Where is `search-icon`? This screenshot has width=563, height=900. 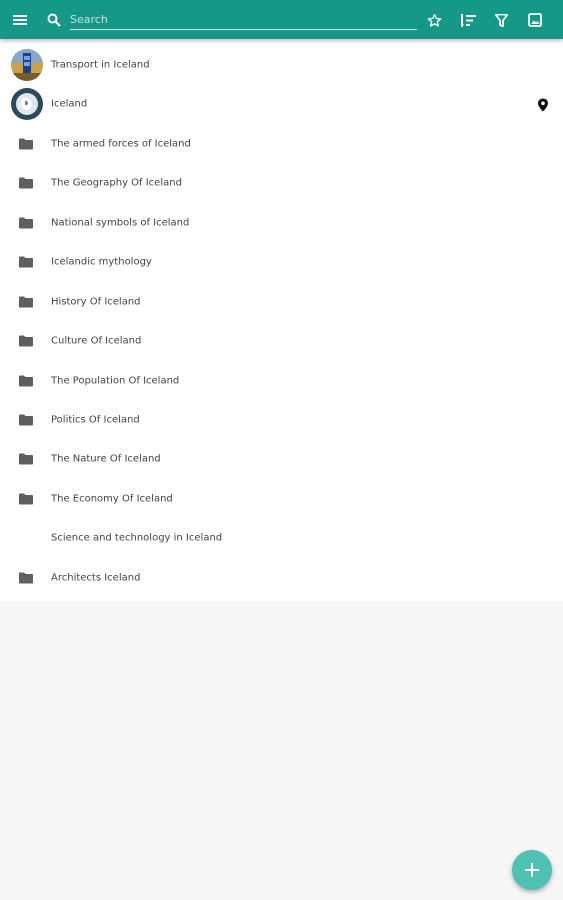
search-icon is located at coordinates (54, 20).